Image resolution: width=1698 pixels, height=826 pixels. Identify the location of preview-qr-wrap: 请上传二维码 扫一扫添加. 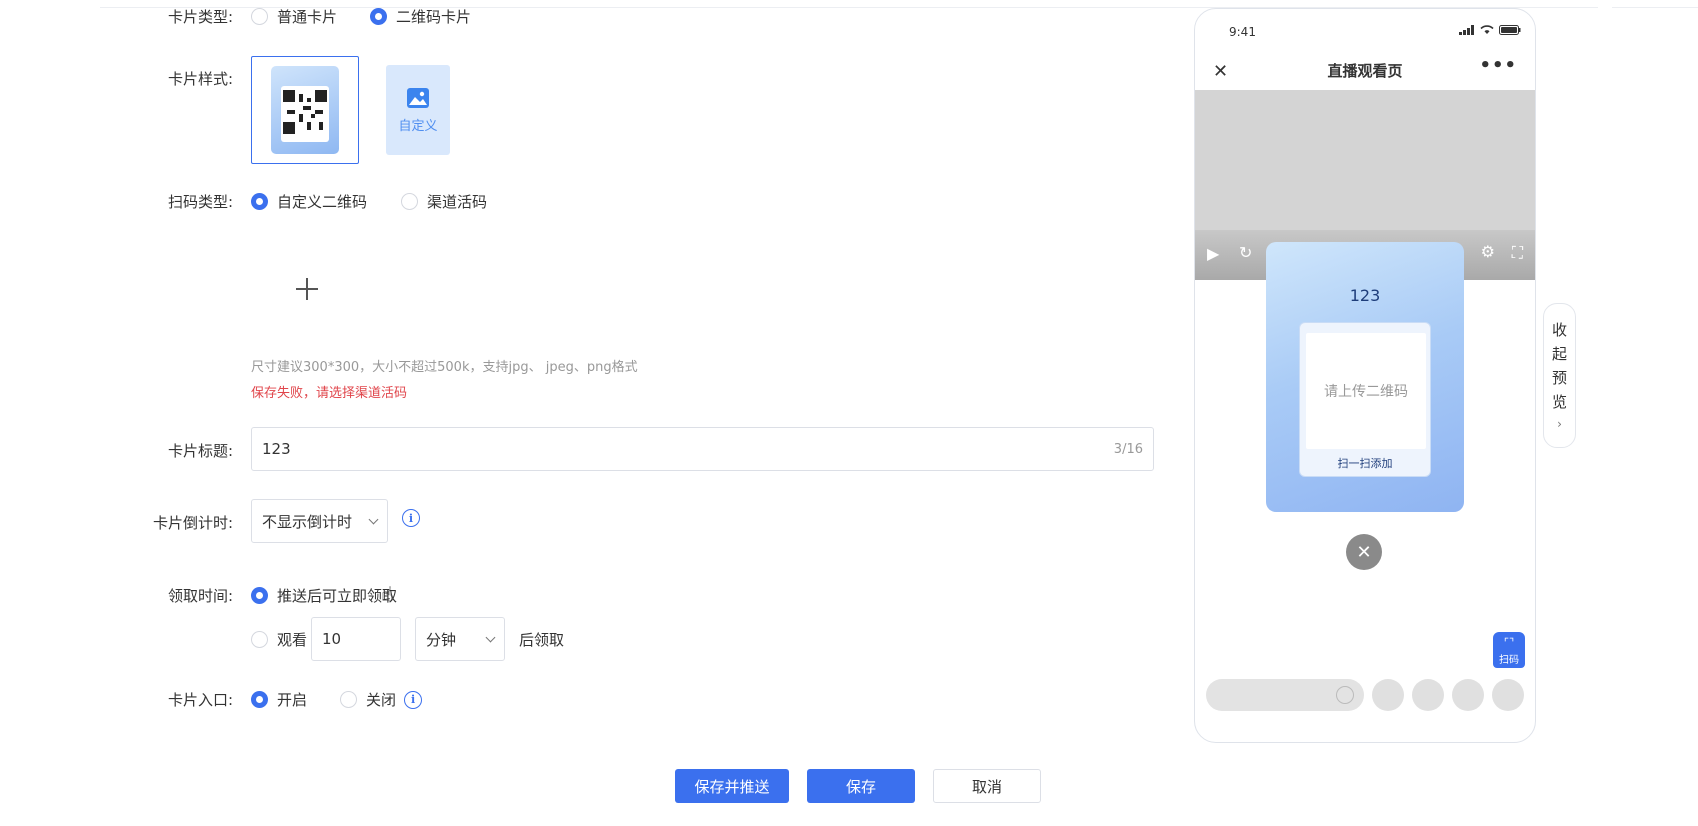
(1365, 399).